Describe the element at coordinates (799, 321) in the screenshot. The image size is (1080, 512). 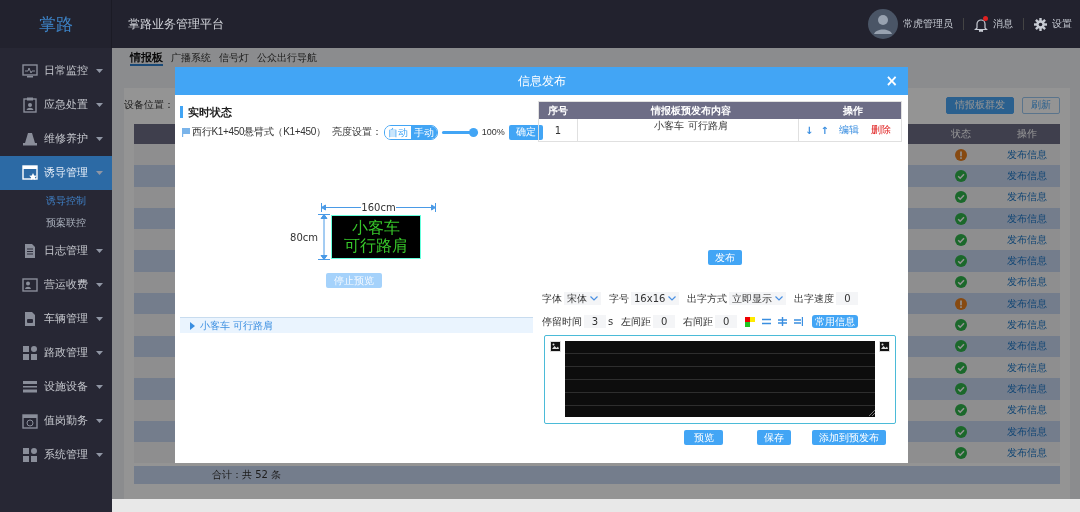
I see `align-right-icon` at that location.